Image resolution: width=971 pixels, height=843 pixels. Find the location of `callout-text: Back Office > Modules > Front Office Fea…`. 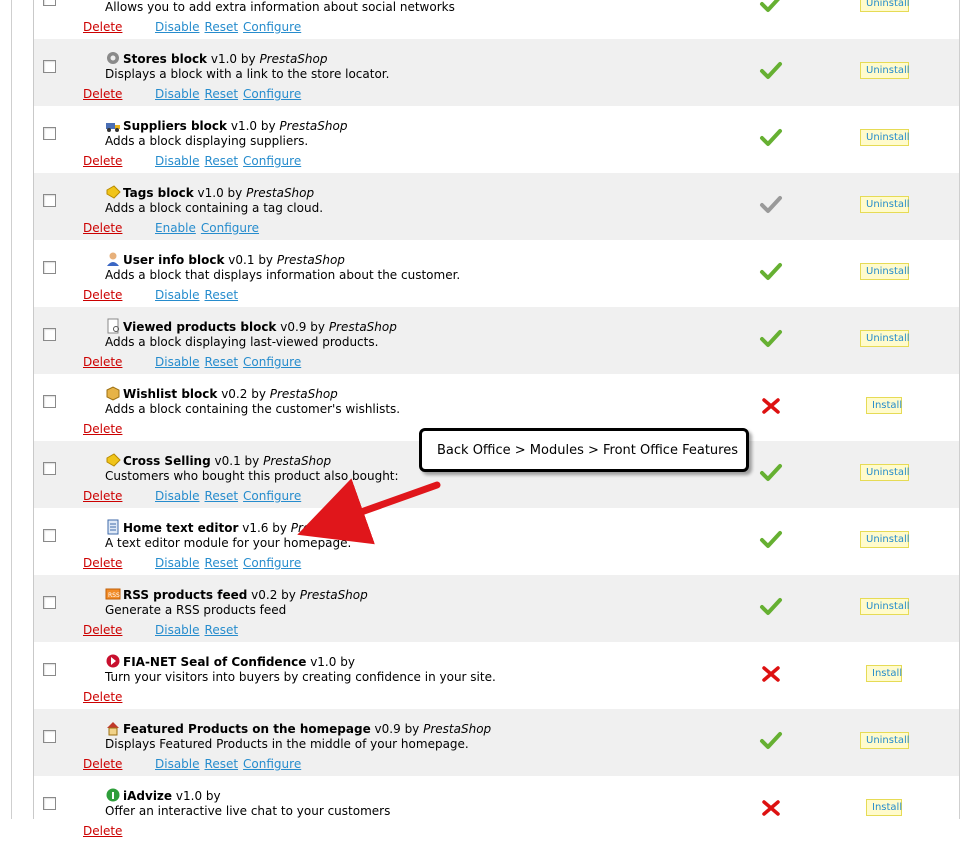

callout-text: Back Office > Modules > Front Office Fea… is located at coordinates (587, 450).